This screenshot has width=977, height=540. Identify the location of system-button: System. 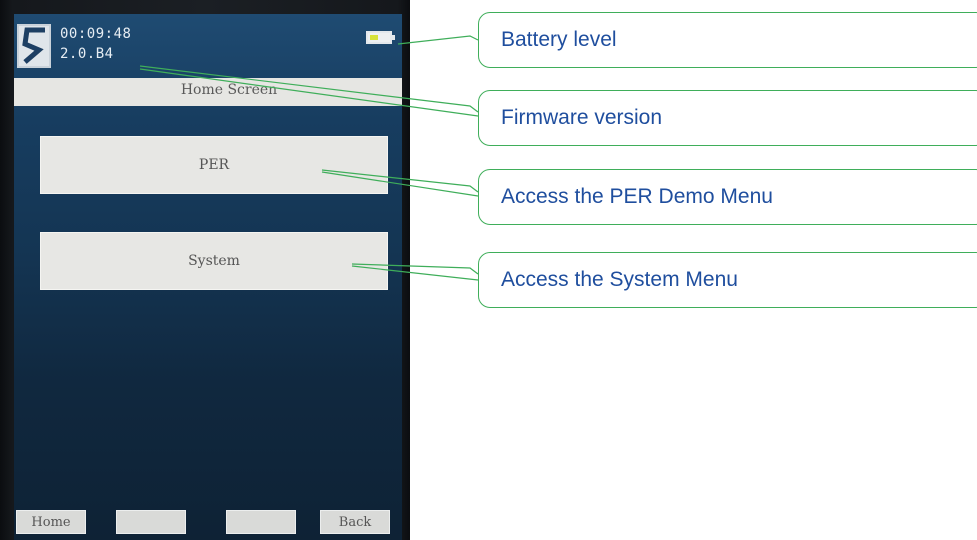
(214, 261).